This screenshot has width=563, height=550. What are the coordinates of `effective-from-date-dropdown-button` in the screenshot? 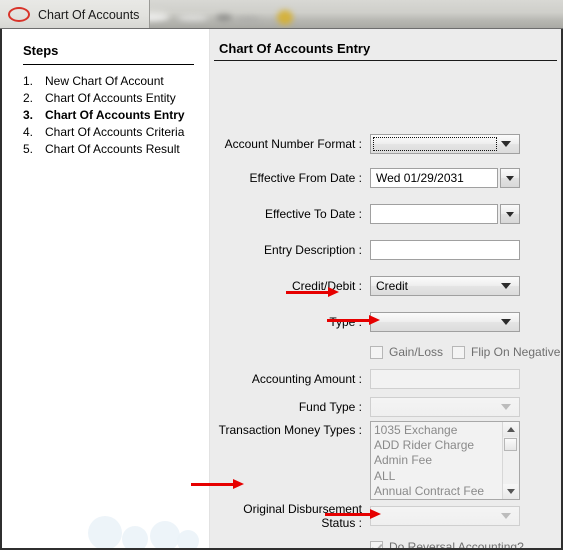 It's located at (510, 178).